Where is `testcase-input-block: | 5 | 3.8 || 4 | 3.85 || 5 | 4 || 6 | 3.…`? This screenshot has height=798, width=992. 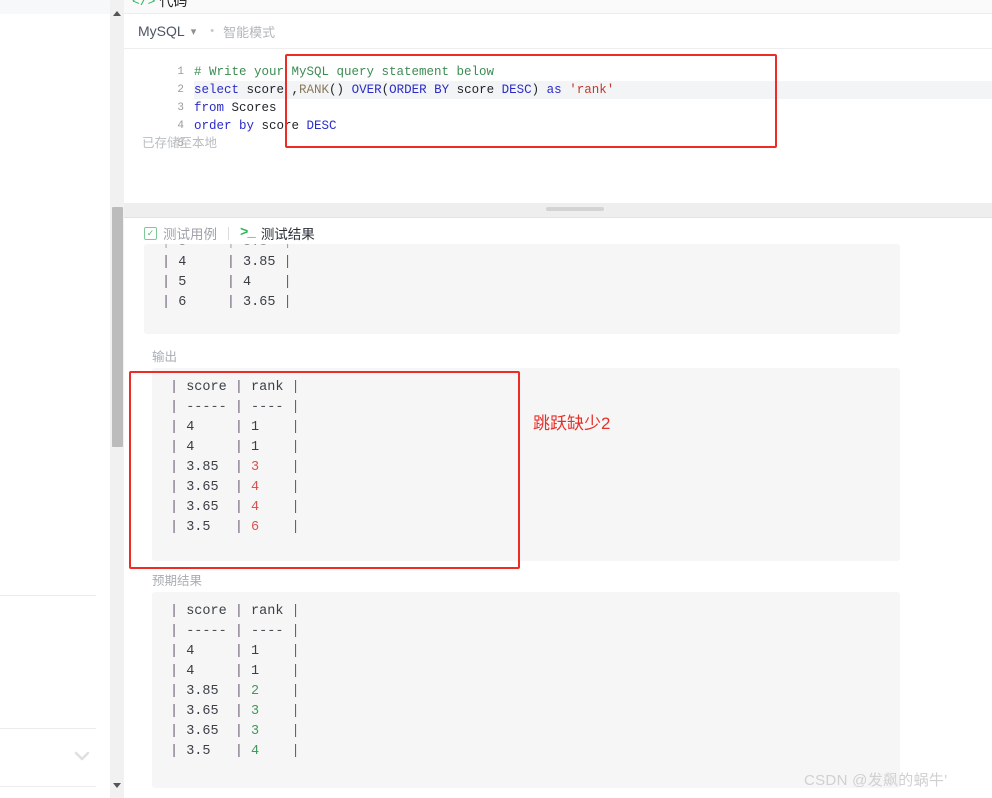 testcase-input-block: | 5 | 3.8 || 4 | 3.85 || 5 | 4 || 6 | 3.… is located at coordinates (522, 289).